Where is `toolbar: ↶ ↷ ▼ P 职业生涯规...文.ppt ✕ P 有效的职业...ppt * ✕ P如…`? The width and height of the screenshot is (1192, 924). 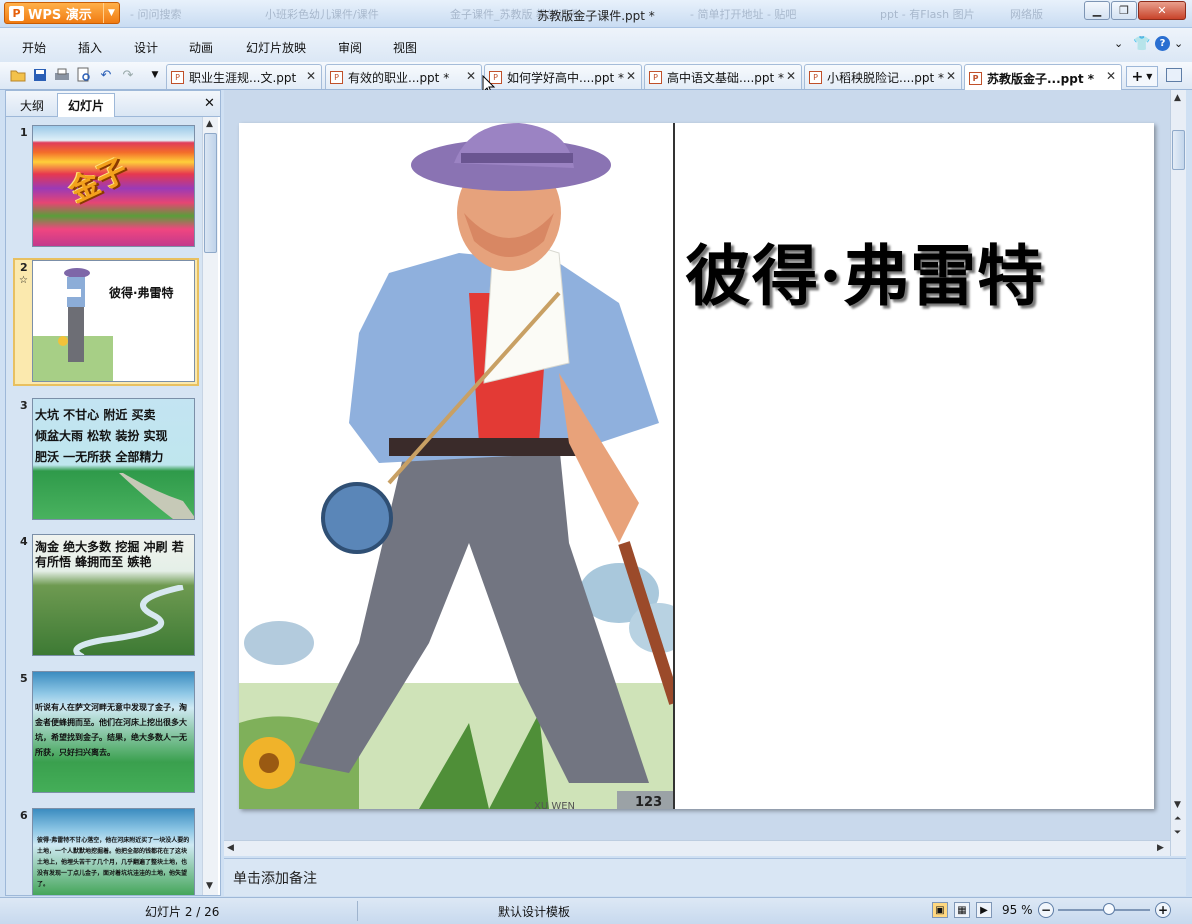 toolbar: ↶ ↷ ▼ P 职业生涯规...文.ppt ✕ P 有效的职业...ppt * ✕ P如… is located at coordinates (596, 79).